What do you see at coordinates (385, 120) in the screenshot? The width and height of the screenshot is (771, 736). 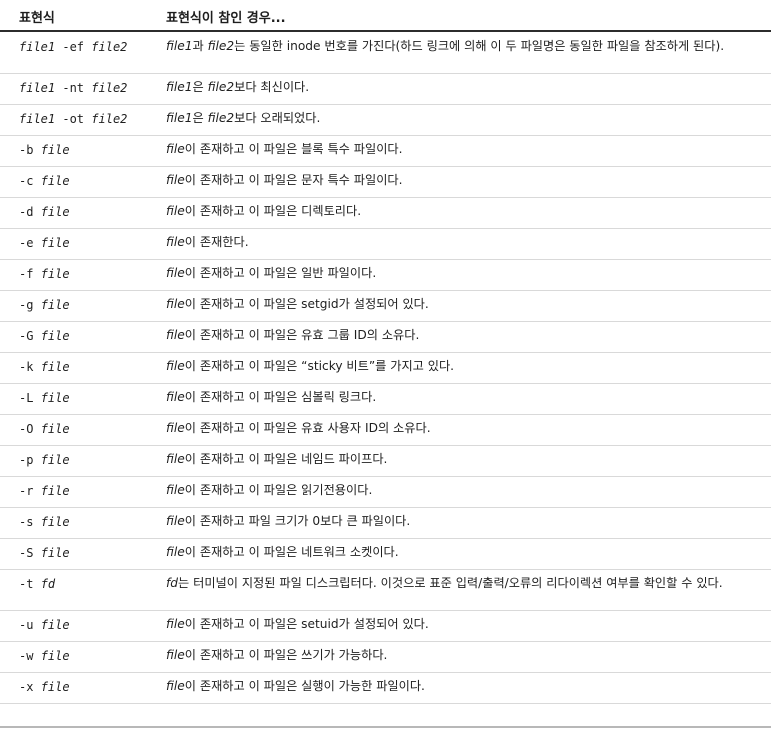 I see `table-row: file1 -ot file2 file1은 file2보다 오래되었다.` at bounding box center [385, 120].